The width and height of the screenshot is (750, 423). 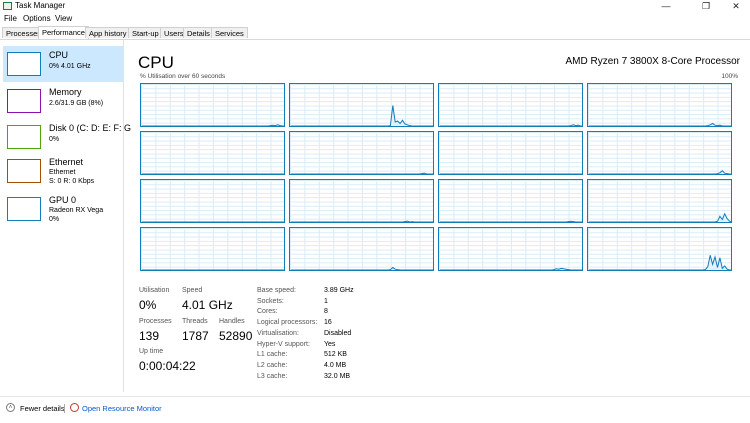 I want to click on disk-mini-graph, so click(x=24, y=137).